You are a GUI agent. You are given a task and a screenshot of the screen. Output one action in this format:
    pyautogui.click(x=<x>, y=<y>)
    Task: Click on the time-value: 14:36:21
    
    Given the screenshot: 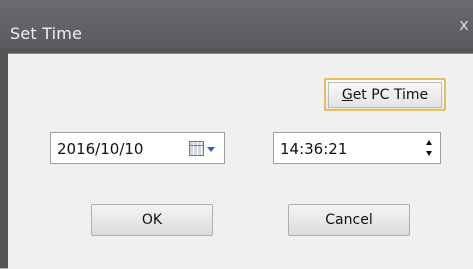 What is the action you would take?
    pyautogui.click(x=313, y=149)
    